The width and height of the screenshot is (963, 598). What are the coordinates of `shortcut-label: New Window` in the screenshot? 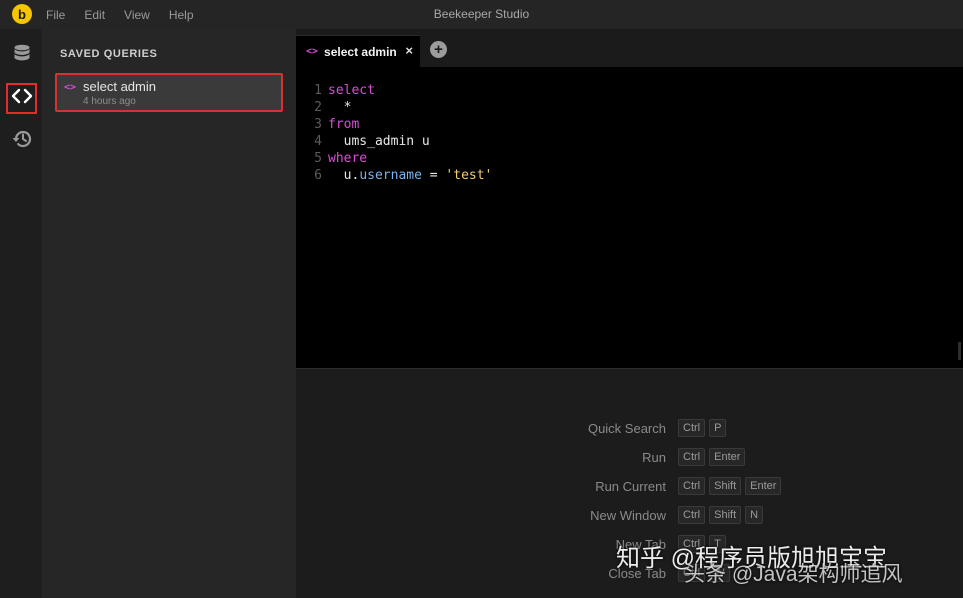 It's located at (628, 515).